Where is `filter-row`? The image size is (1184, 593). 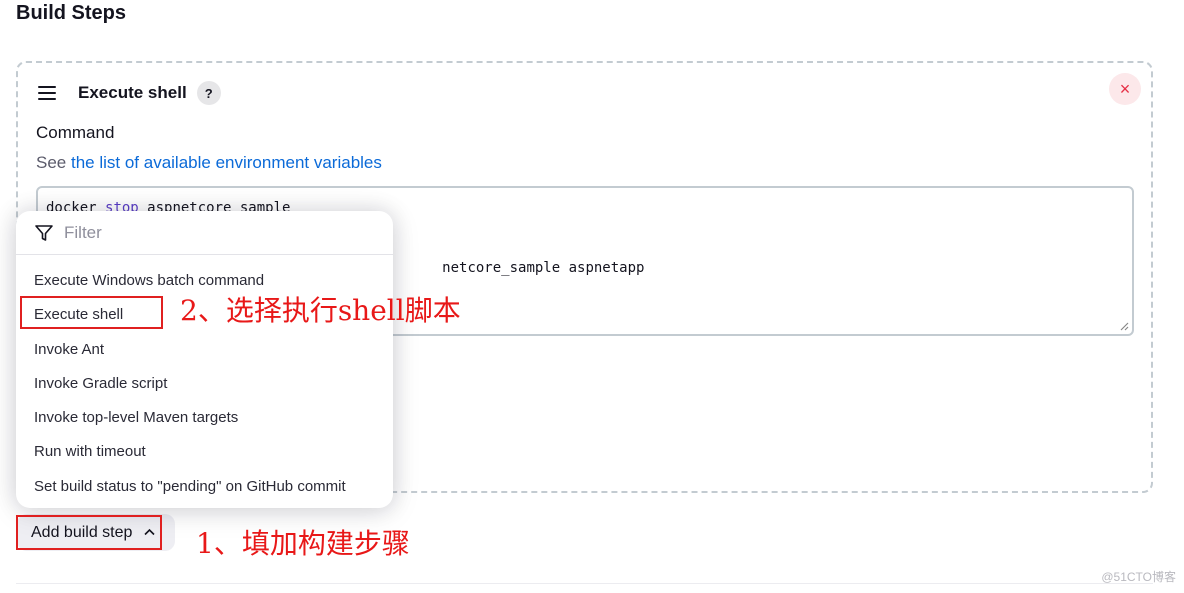
filter-row is located at coordinates (204, 233).